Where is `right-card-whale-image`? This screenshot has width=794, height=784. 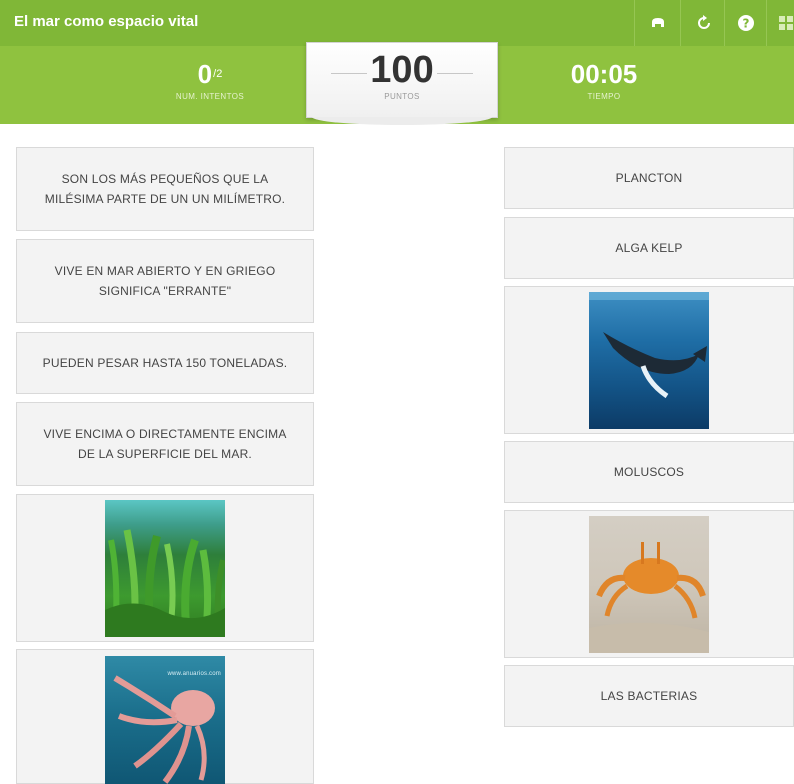 right-card-whale-image is located at coordinates (649, 360).